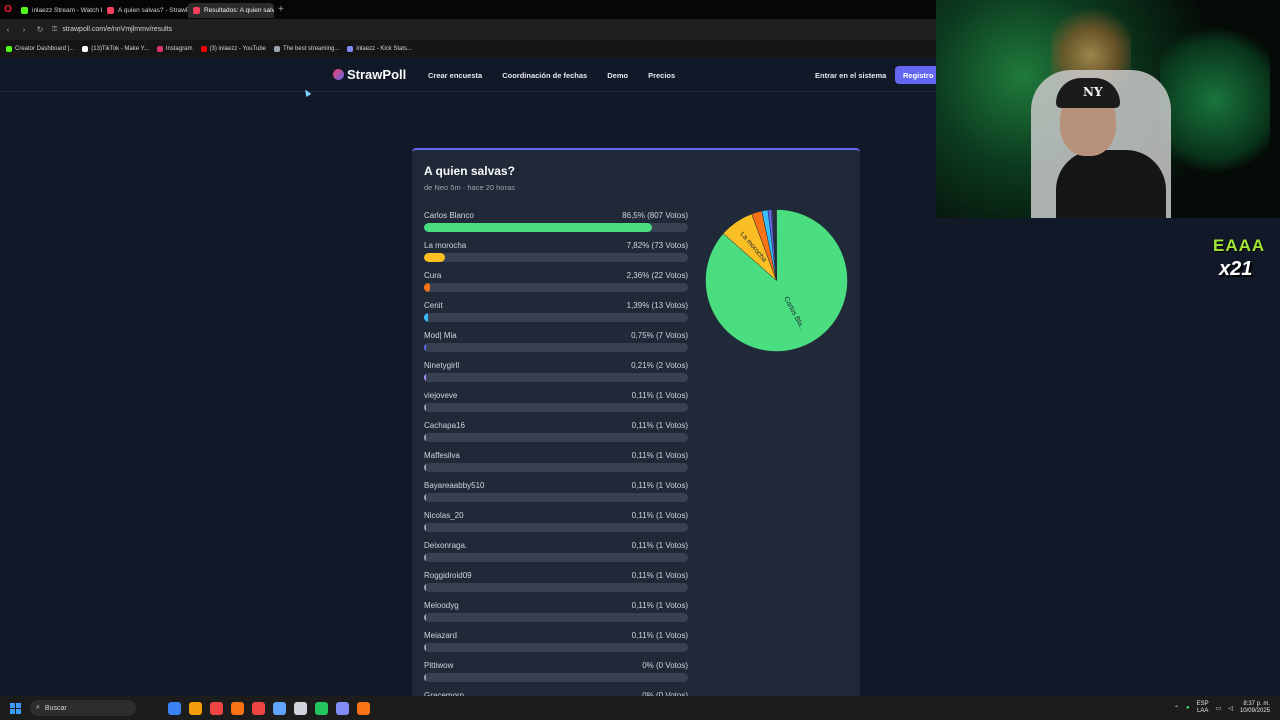  Describe the element at coordinates (1255, 708) in the screenshot. I see `clock: 8:37 p. m. 10/09/2025` at that location.